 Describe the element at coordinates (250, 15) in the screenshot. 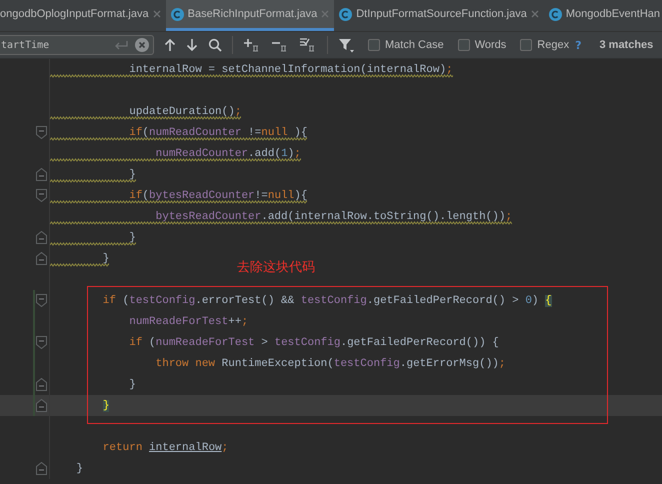

I see `editor-tab: BaseRichInputFormat.java` at that location.